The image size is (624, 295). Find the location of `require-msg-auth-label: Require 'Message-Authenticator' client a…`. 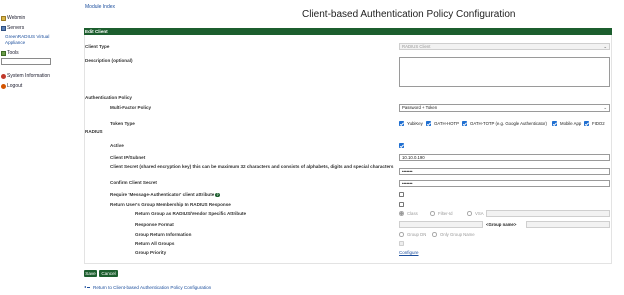

require-msg-auth-label: Require 'Message-Authenticator' client a… is located at coordinates (165, 195).